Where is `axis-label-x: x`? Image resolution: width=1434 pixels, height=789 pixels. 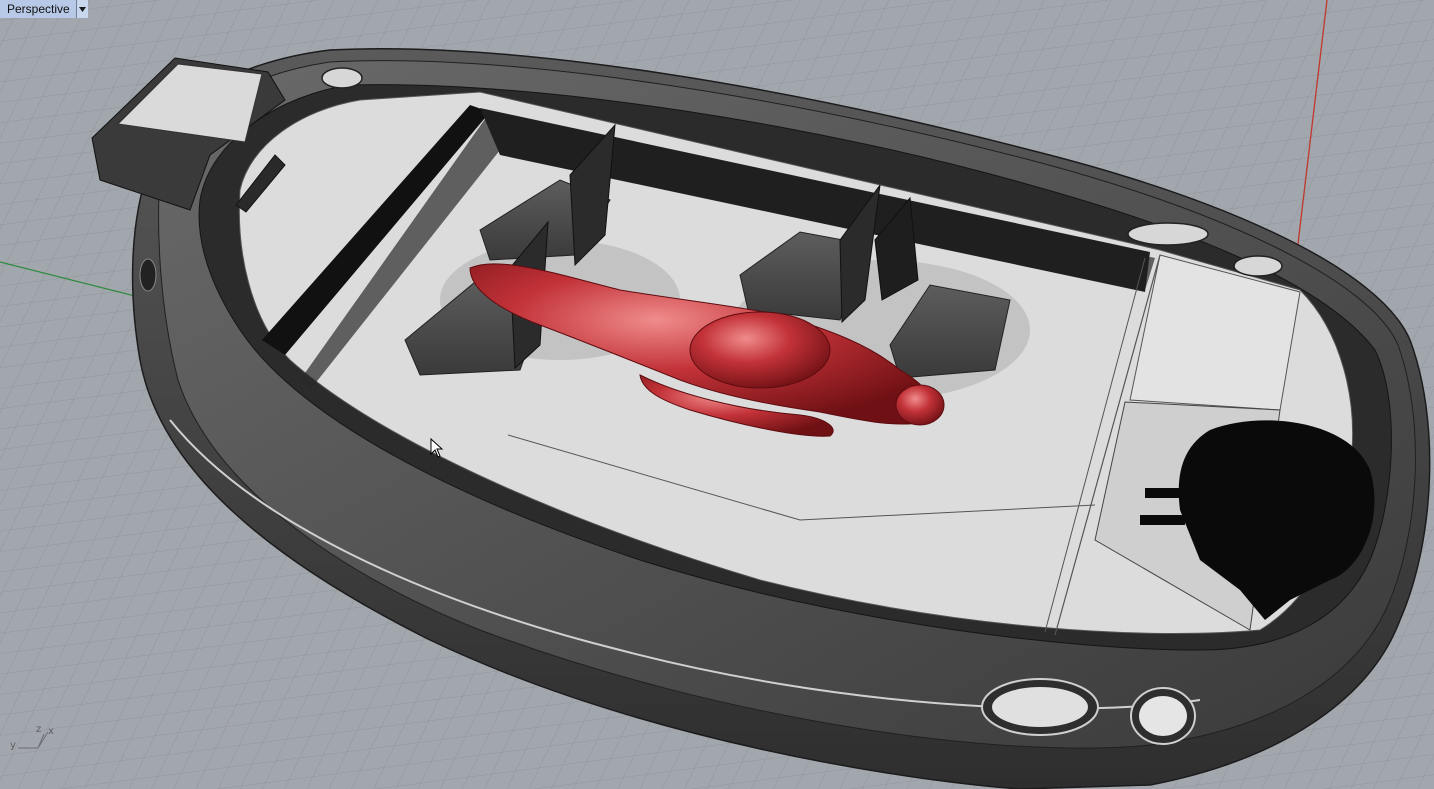
axis-label-x: x is located at coordinates (51, 731).